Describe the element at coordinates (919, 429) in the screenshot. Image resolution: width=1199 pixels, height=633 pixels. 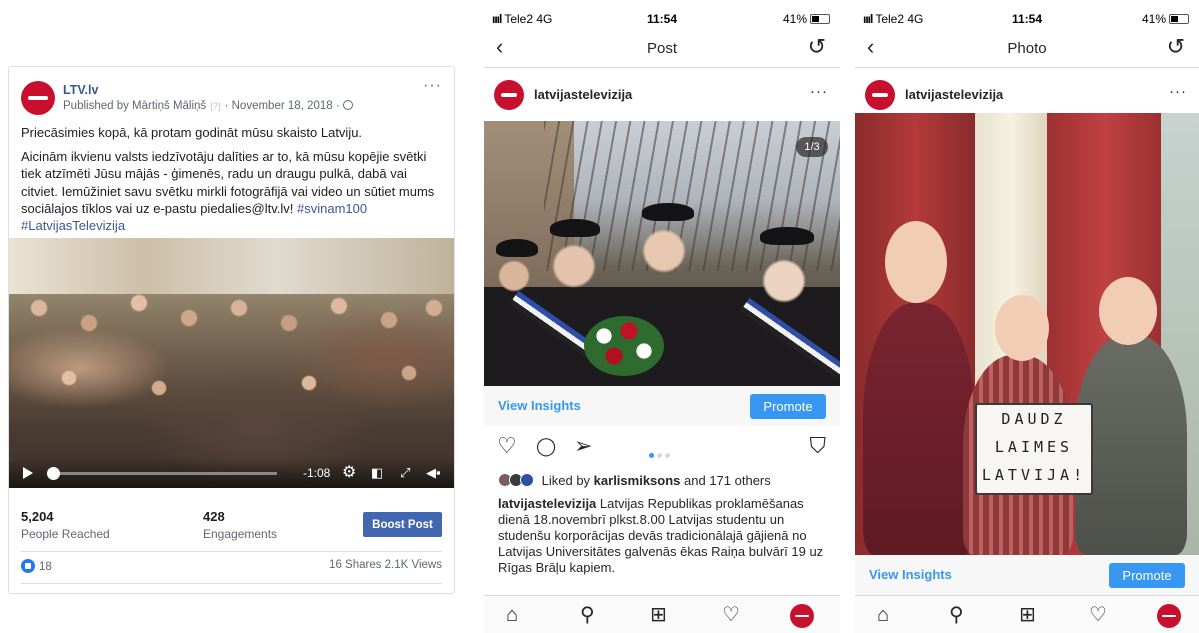
I see `photo-child` at that location.